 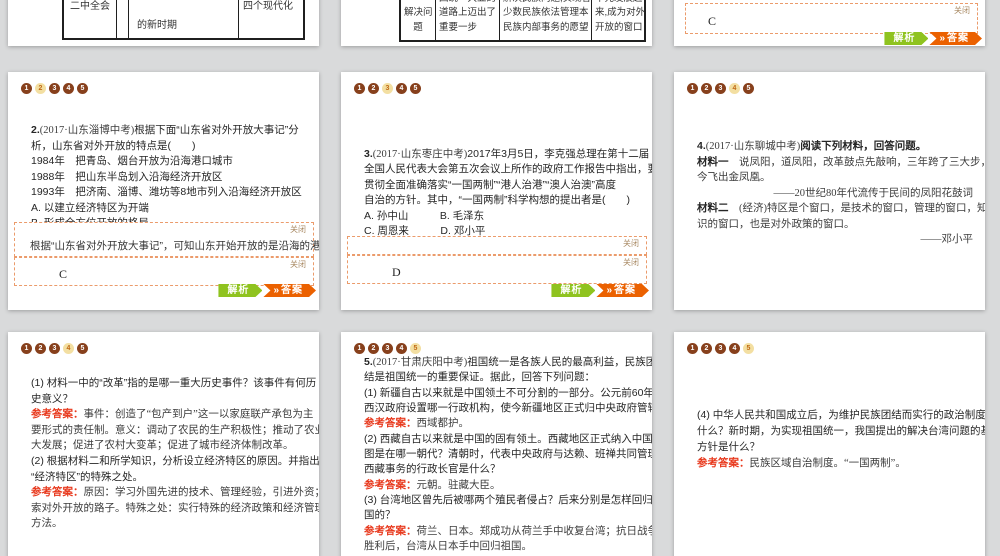 I want to click on text-line: 3.(2017·山东枣庄中考)2017年3月5日，李克强总理在第十二届, so click(x=507, y=154).